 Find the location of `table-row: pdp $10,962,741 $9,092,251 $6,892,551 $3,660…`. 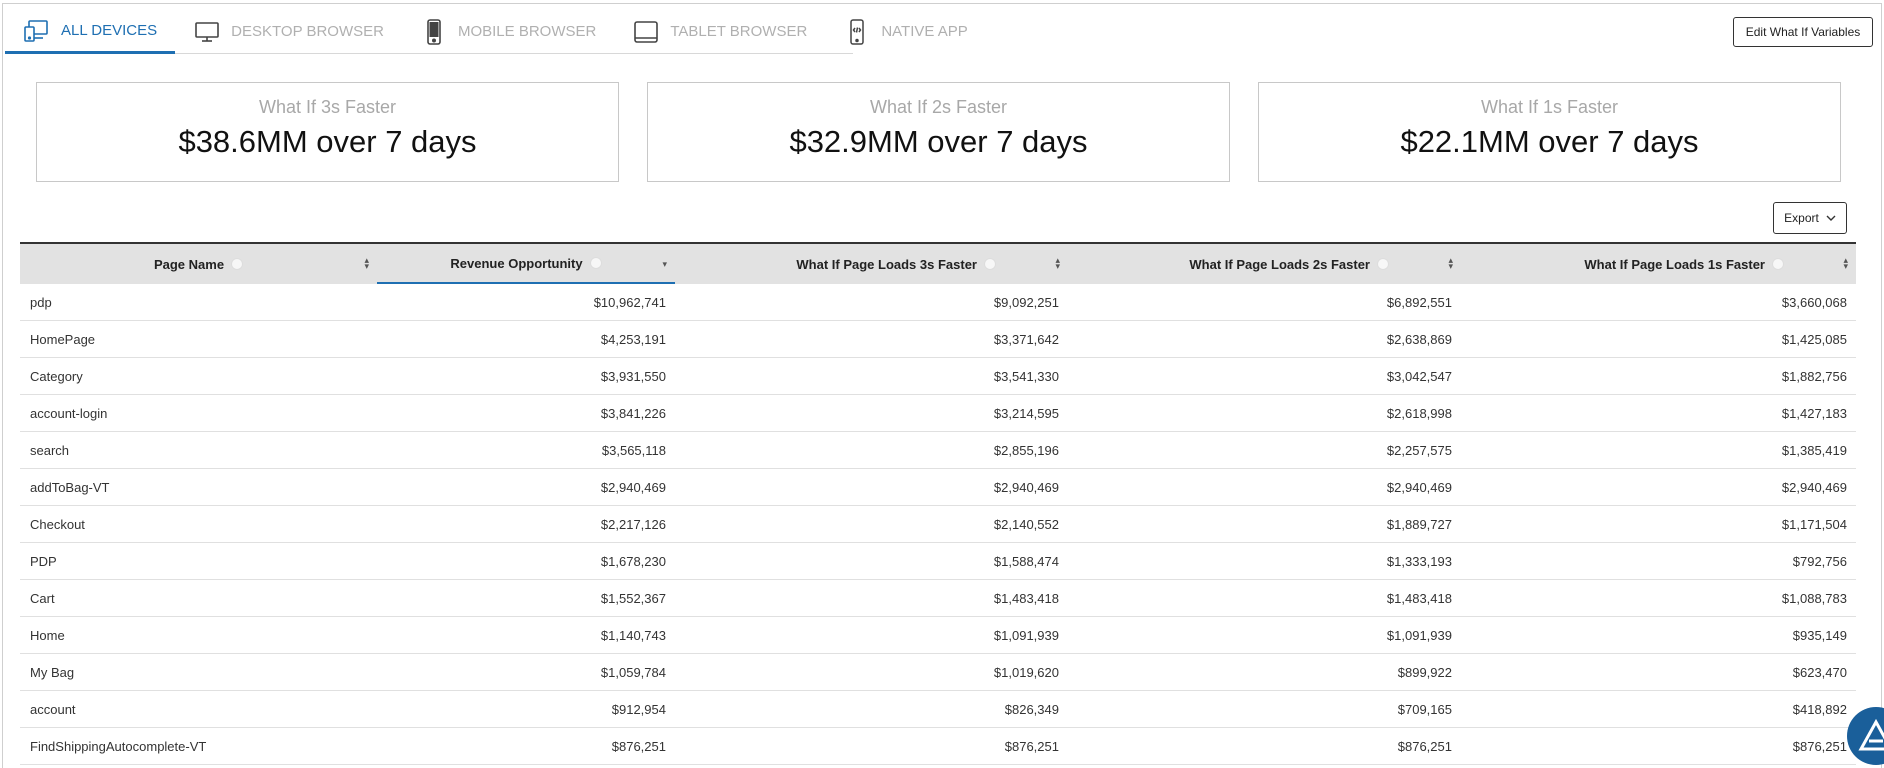

table-row: pdp $10,962,741 $9,092,251 $6,892,551 $3,660… is located at coordinates (938, 302).